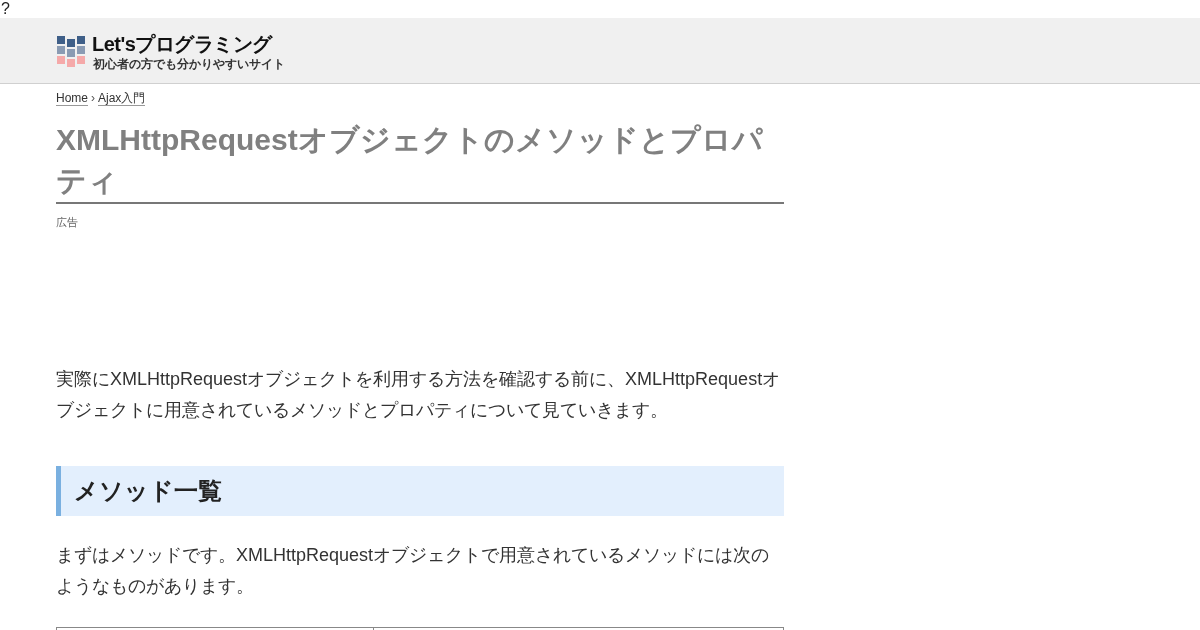 The height and width of the screenshot is (630, 1200). Describe the element at coordinates (122, 98) in the screenshot. I see `breadcrumb-link: Ajax入門` at that location.